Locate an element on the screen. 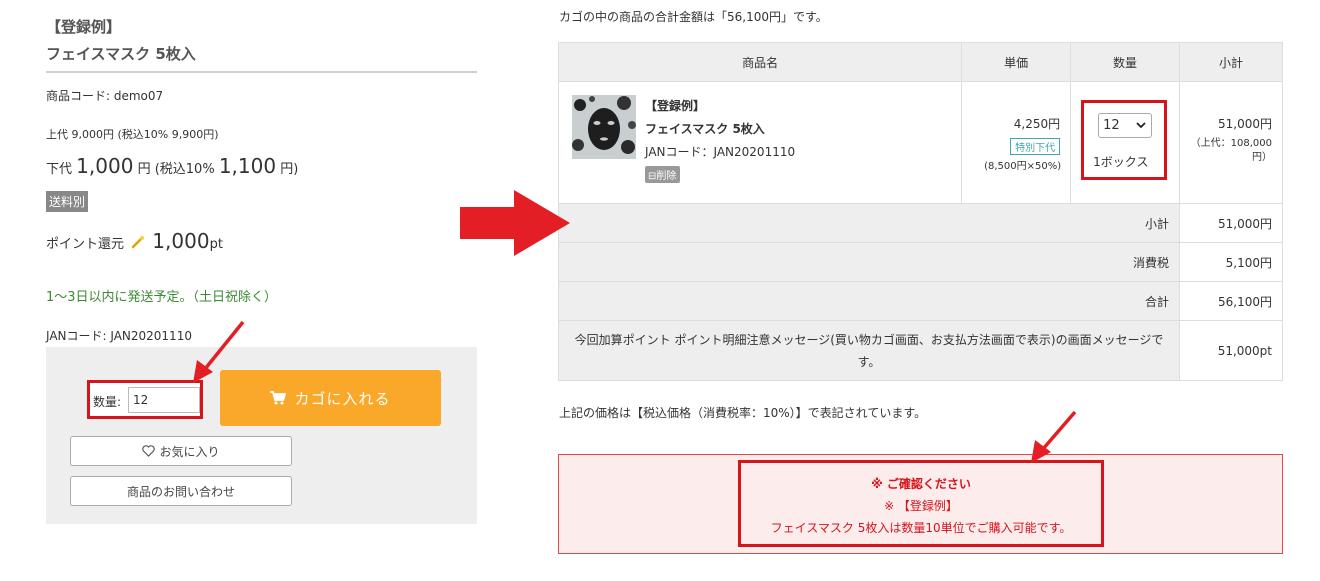  quantity-unit: 1ボックス is located at coordinates (1121, 162).